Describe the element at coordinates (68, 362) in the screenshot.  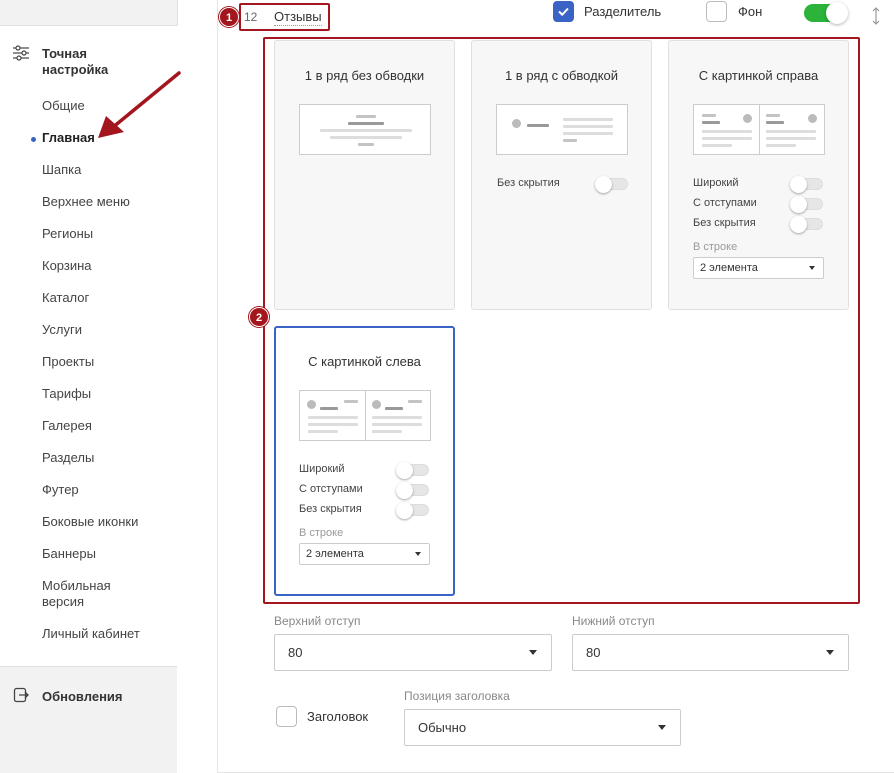
I see `sidebar-item-projects: Проекты` at that location.